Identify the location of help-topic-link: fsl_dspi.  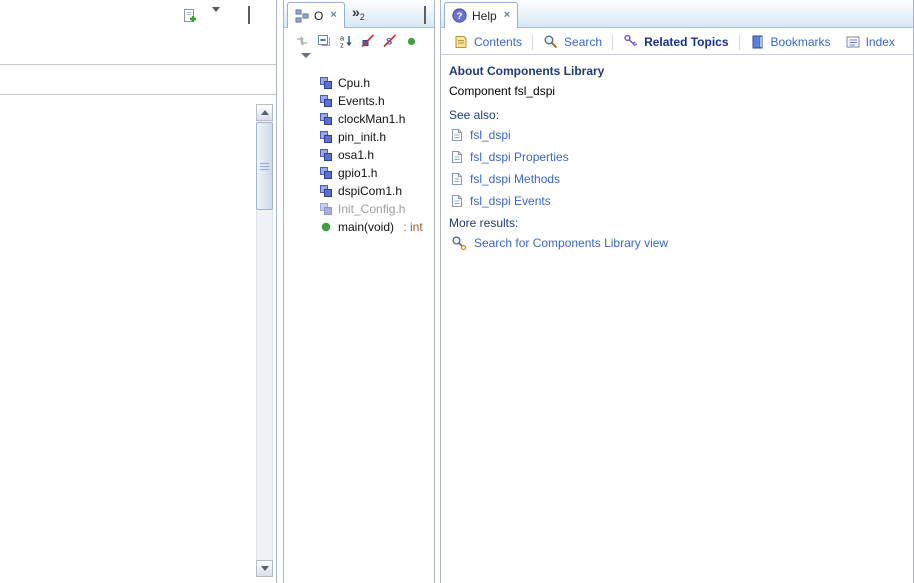
(490, 135).